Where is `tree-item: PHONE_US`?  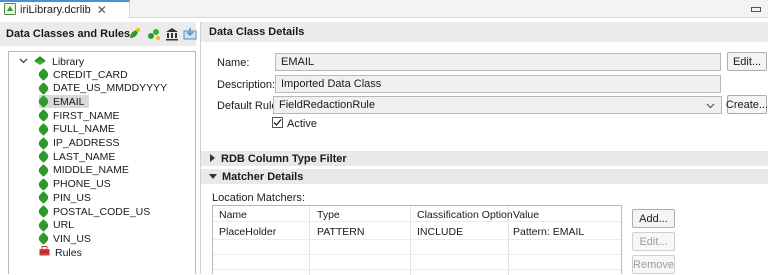
tree-item: PHONE_US is located at coordinates (74, 184).